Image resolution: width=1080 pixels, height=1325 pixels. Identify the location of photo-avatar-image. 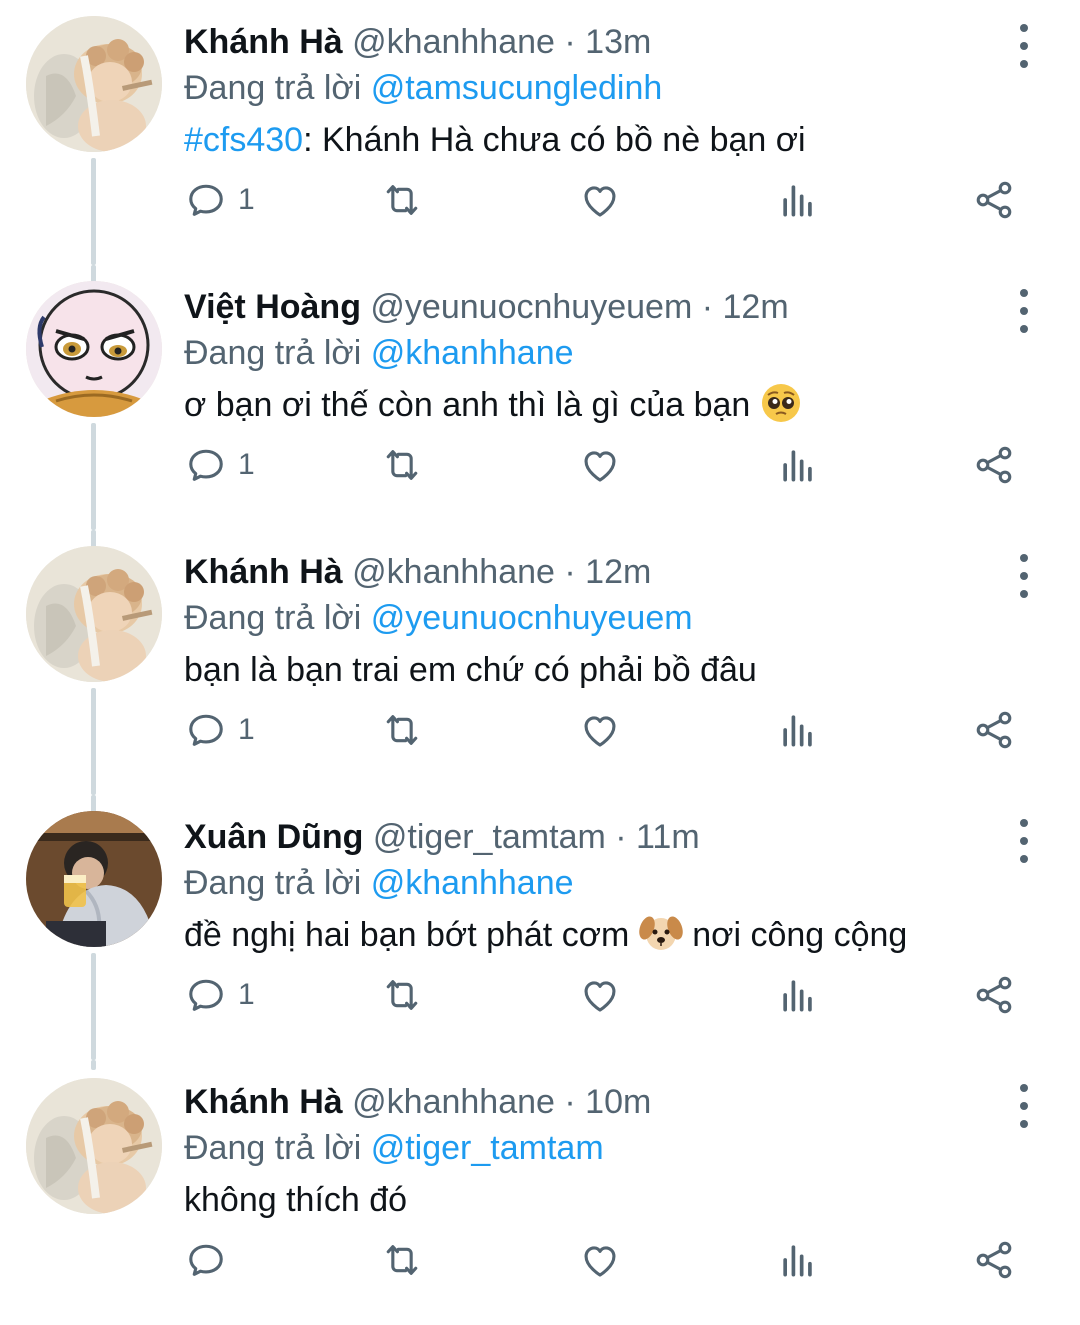
(94, 879).